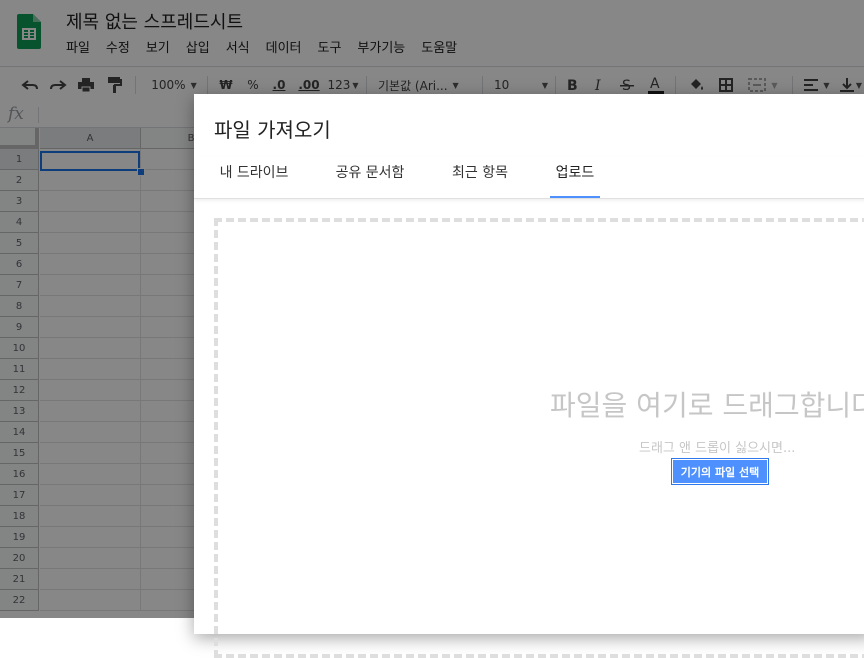 This screenshot has width=864, height=658. I want to click on tab-recent: 최근 항목, so click(480, 176).